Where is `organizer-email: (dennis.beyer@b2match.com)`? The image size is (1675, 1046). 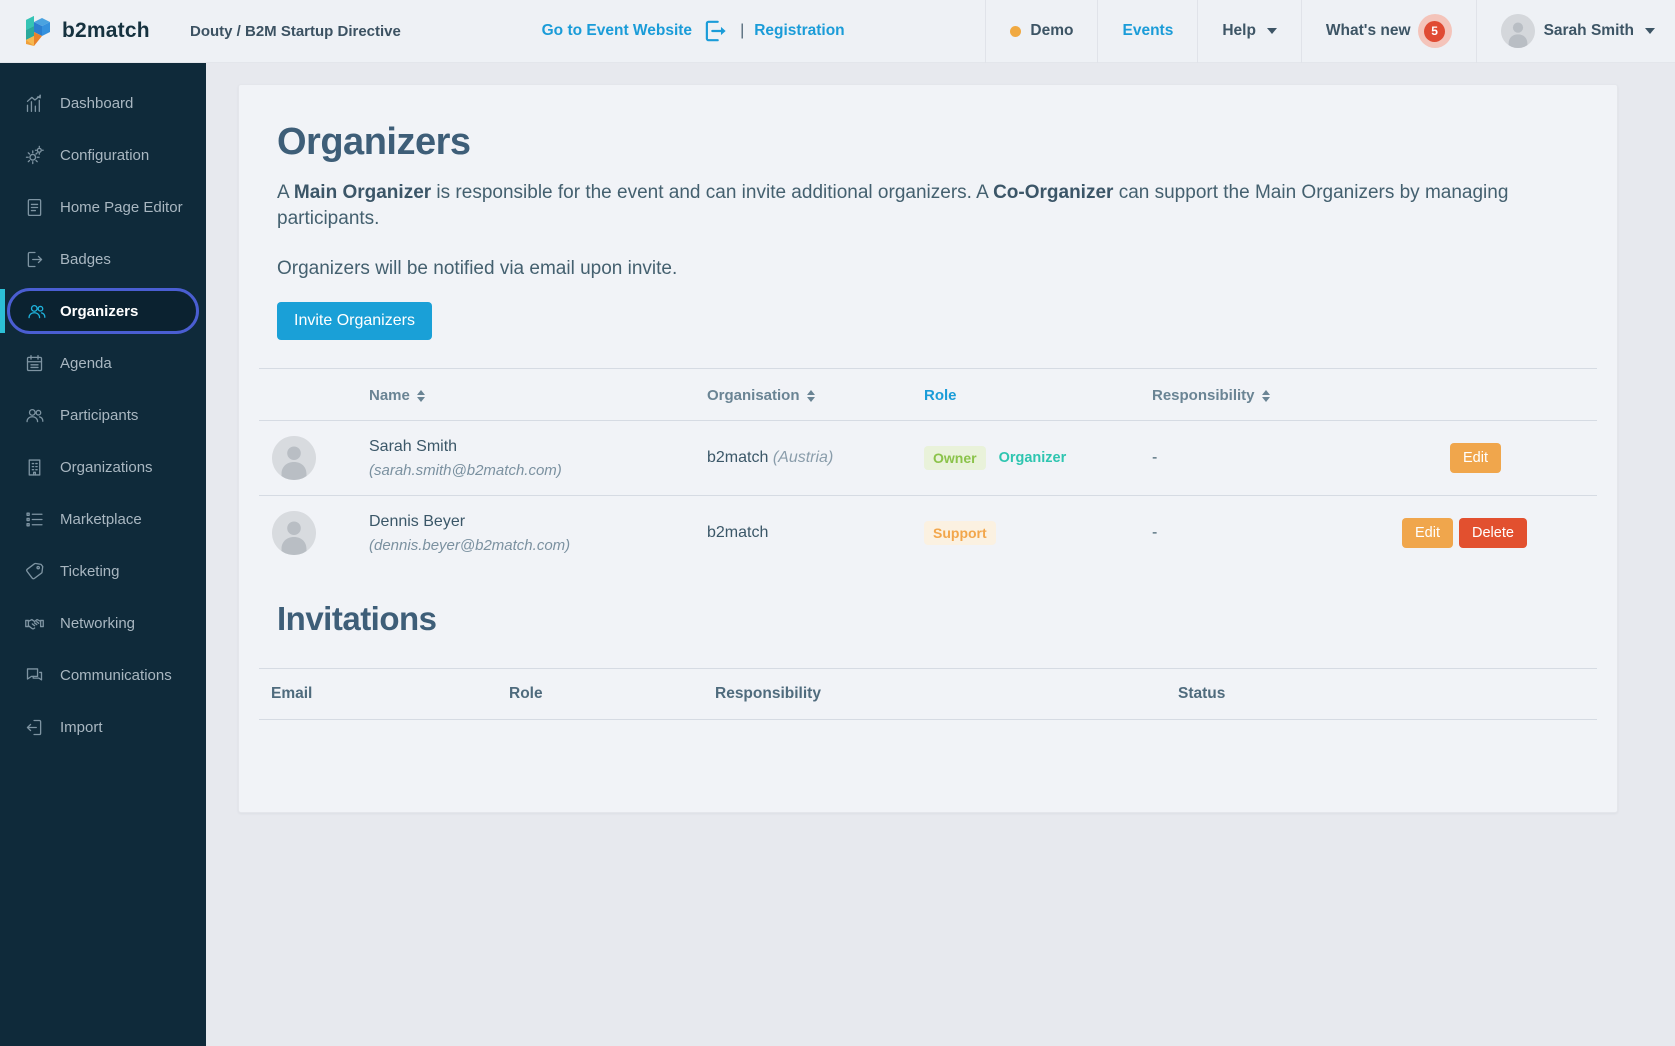 organizer-email: (dennis.beyer@b2match.com) is located at coordinates (470, 545).